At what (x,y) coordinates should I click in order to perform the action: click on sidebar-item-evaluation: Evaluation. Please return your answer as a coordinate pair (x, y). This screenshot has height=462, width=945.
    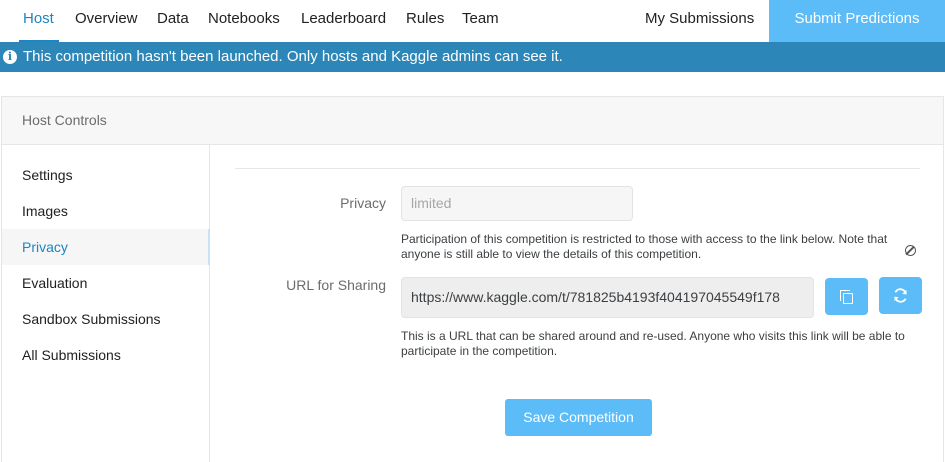
    Looking at the image, I should click on (106, 283).